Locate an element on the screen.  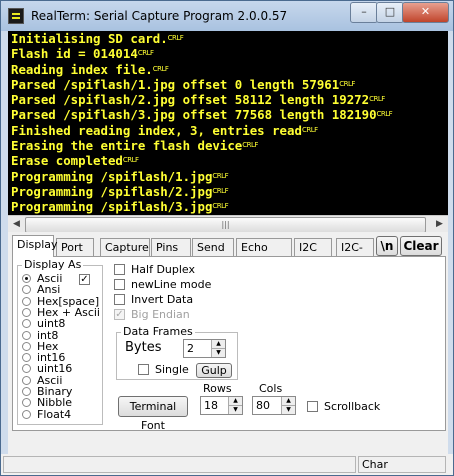
scrollback-label: Scrollback is located at coordinates (352, 406).